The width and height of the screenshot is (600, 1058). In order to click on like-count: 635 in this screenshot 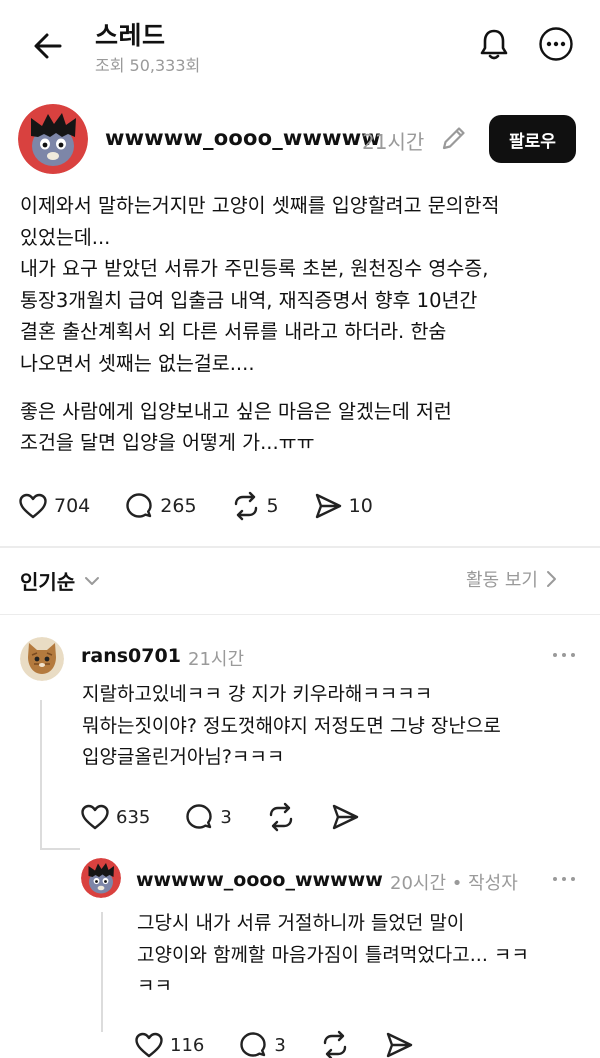, I will do `click(133, 817)`.